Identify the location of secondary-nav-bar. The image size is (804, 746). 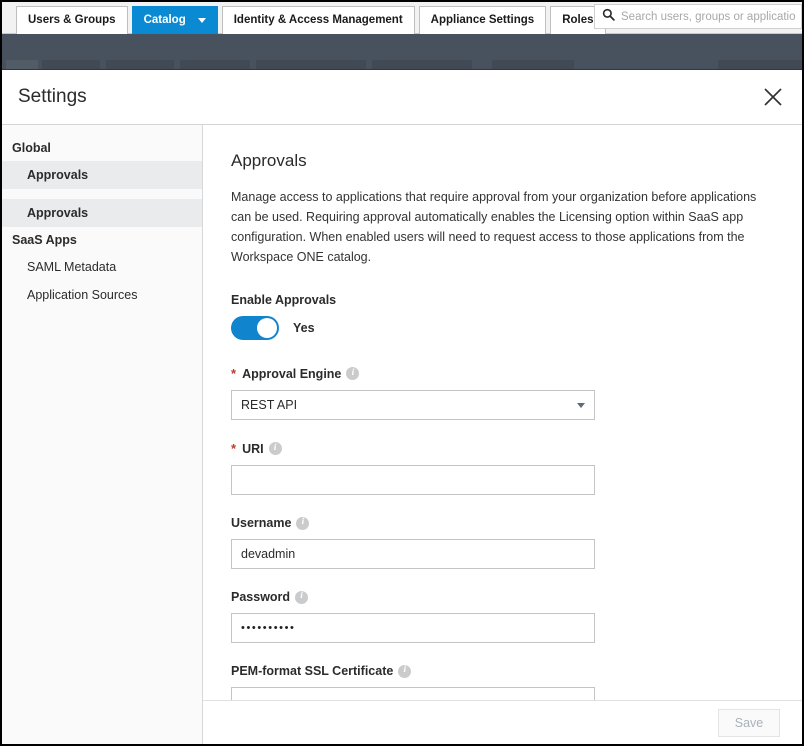
(402, 52).